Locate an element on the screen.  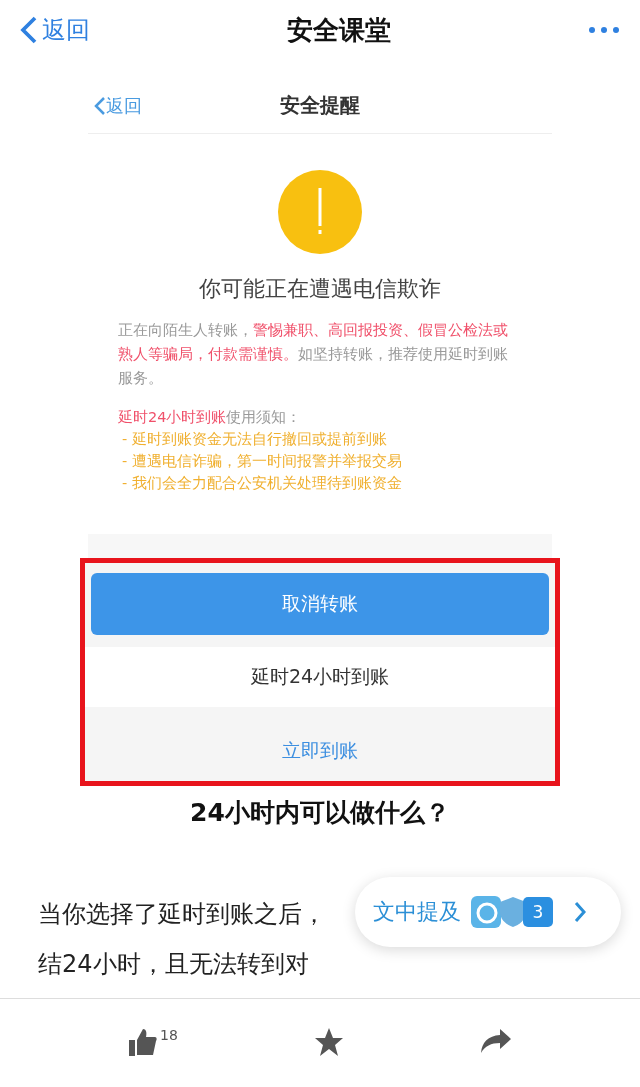
page-title: 安全课堂 is located at coordinates (339, 30).